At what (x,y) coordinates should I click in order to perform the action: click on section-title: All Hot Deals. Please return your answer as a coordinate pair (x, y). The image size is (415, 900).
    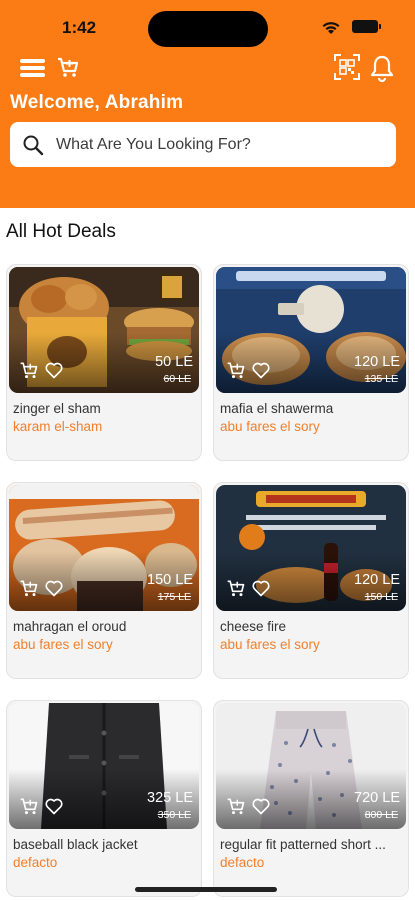
    Looking at the image, I should click on (61, 231).